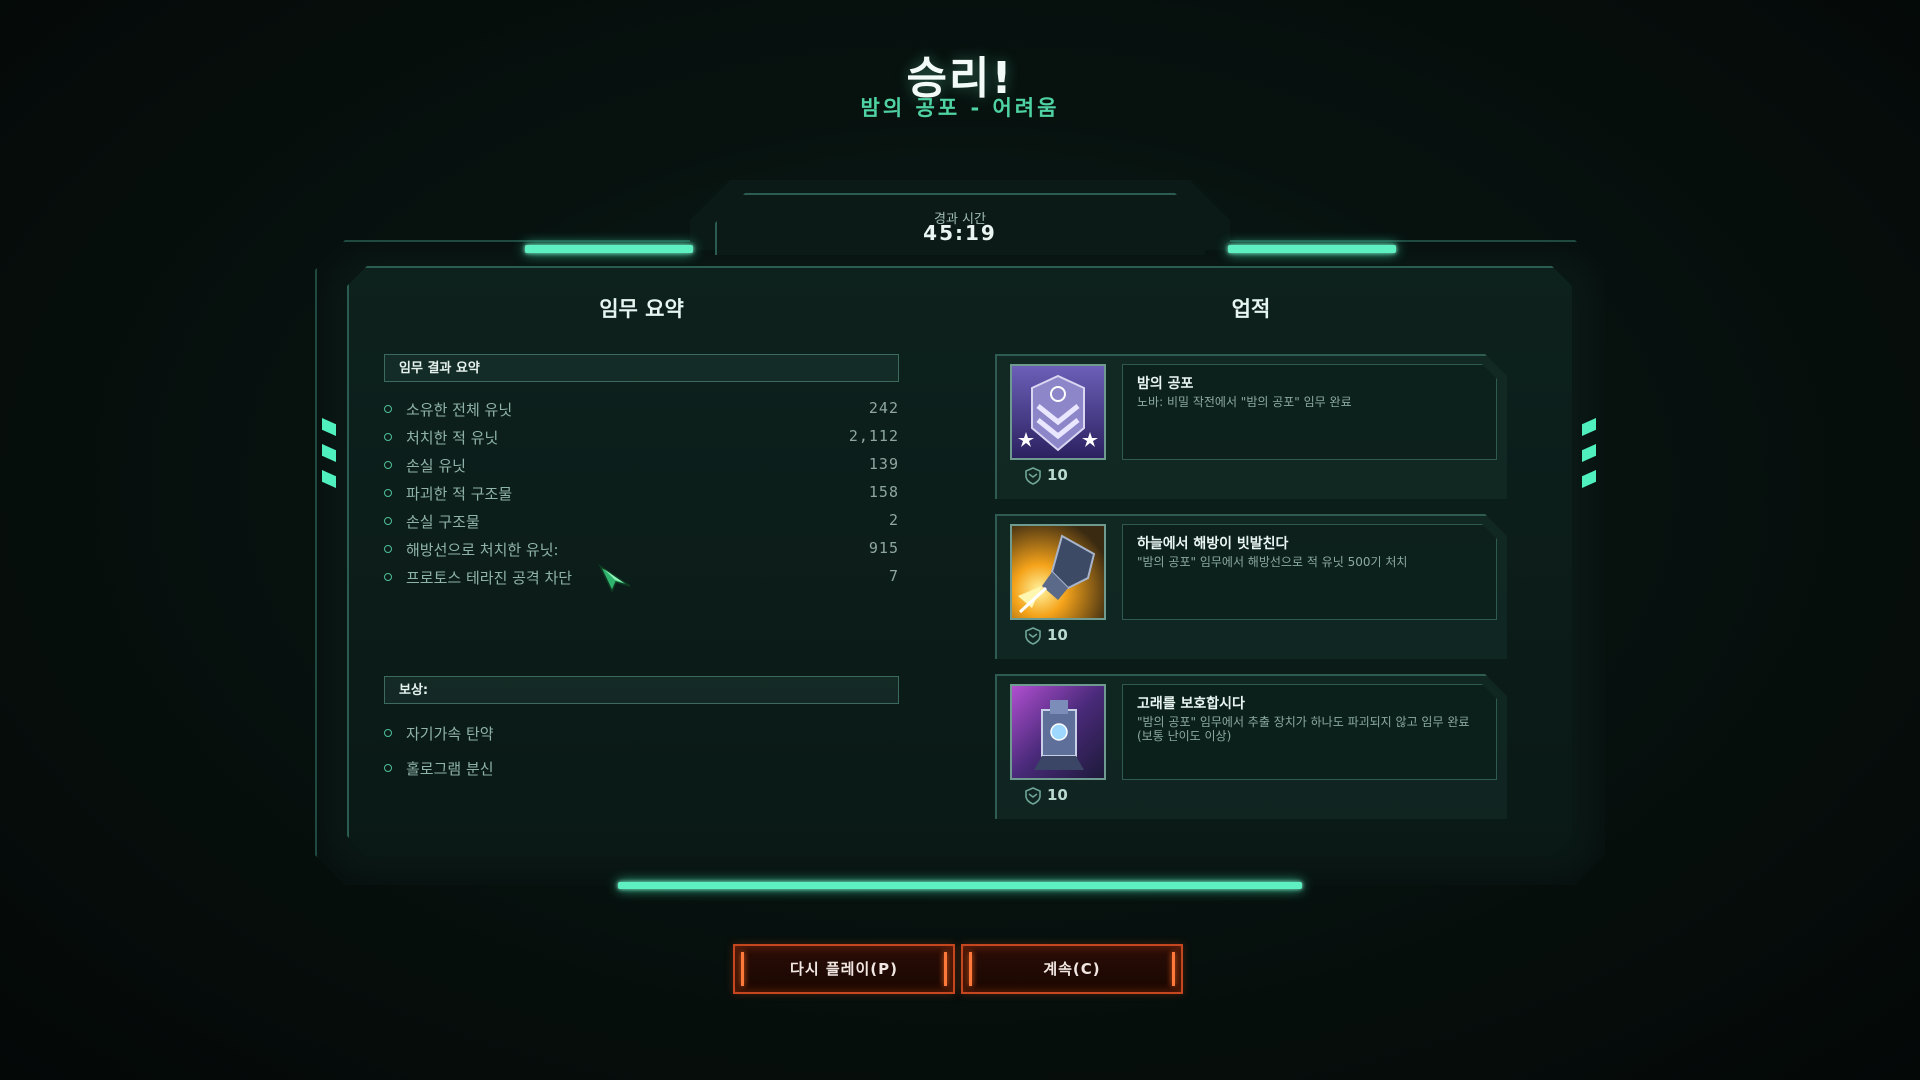 Image resolution: width=1920 pixels, height=1080 pixels. Describe the element at coordinates (1165, 384) in the screenshot. I see `achievement-title: 밤의 공포` at that location.